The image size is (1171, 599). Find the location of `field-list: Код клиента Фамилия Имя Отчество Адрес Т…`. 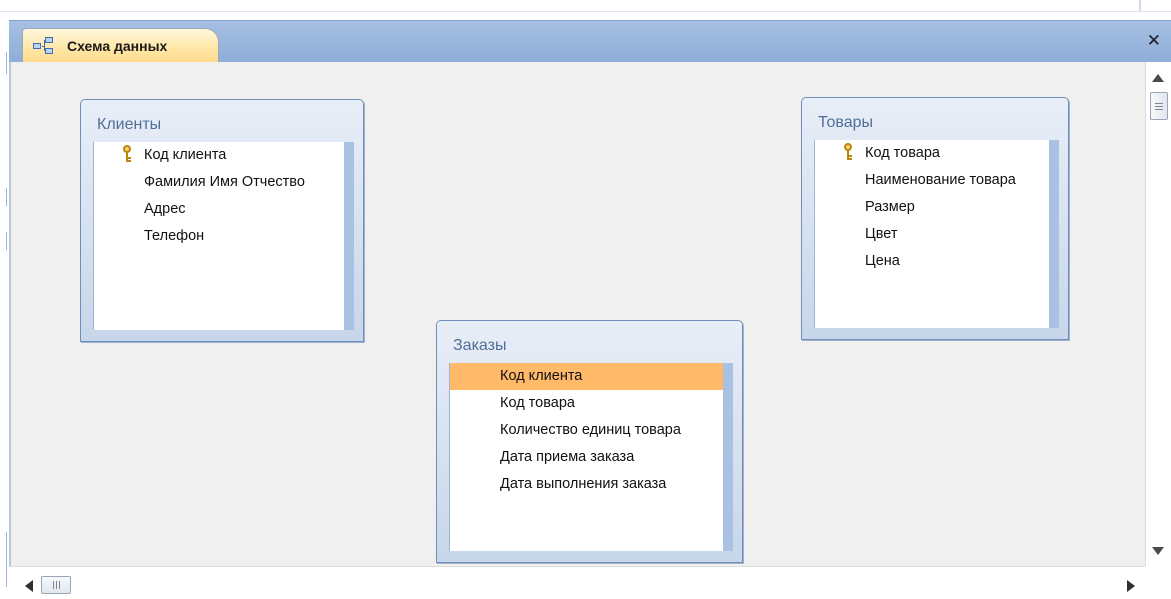

field-list: Код клиента Фамилия Имя Отчество Адрес Т… is located at coordinates (223, 236).